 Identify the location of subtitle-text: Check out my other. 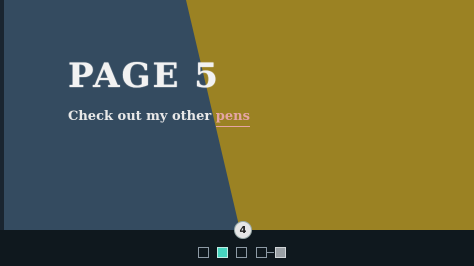
(142, 116).